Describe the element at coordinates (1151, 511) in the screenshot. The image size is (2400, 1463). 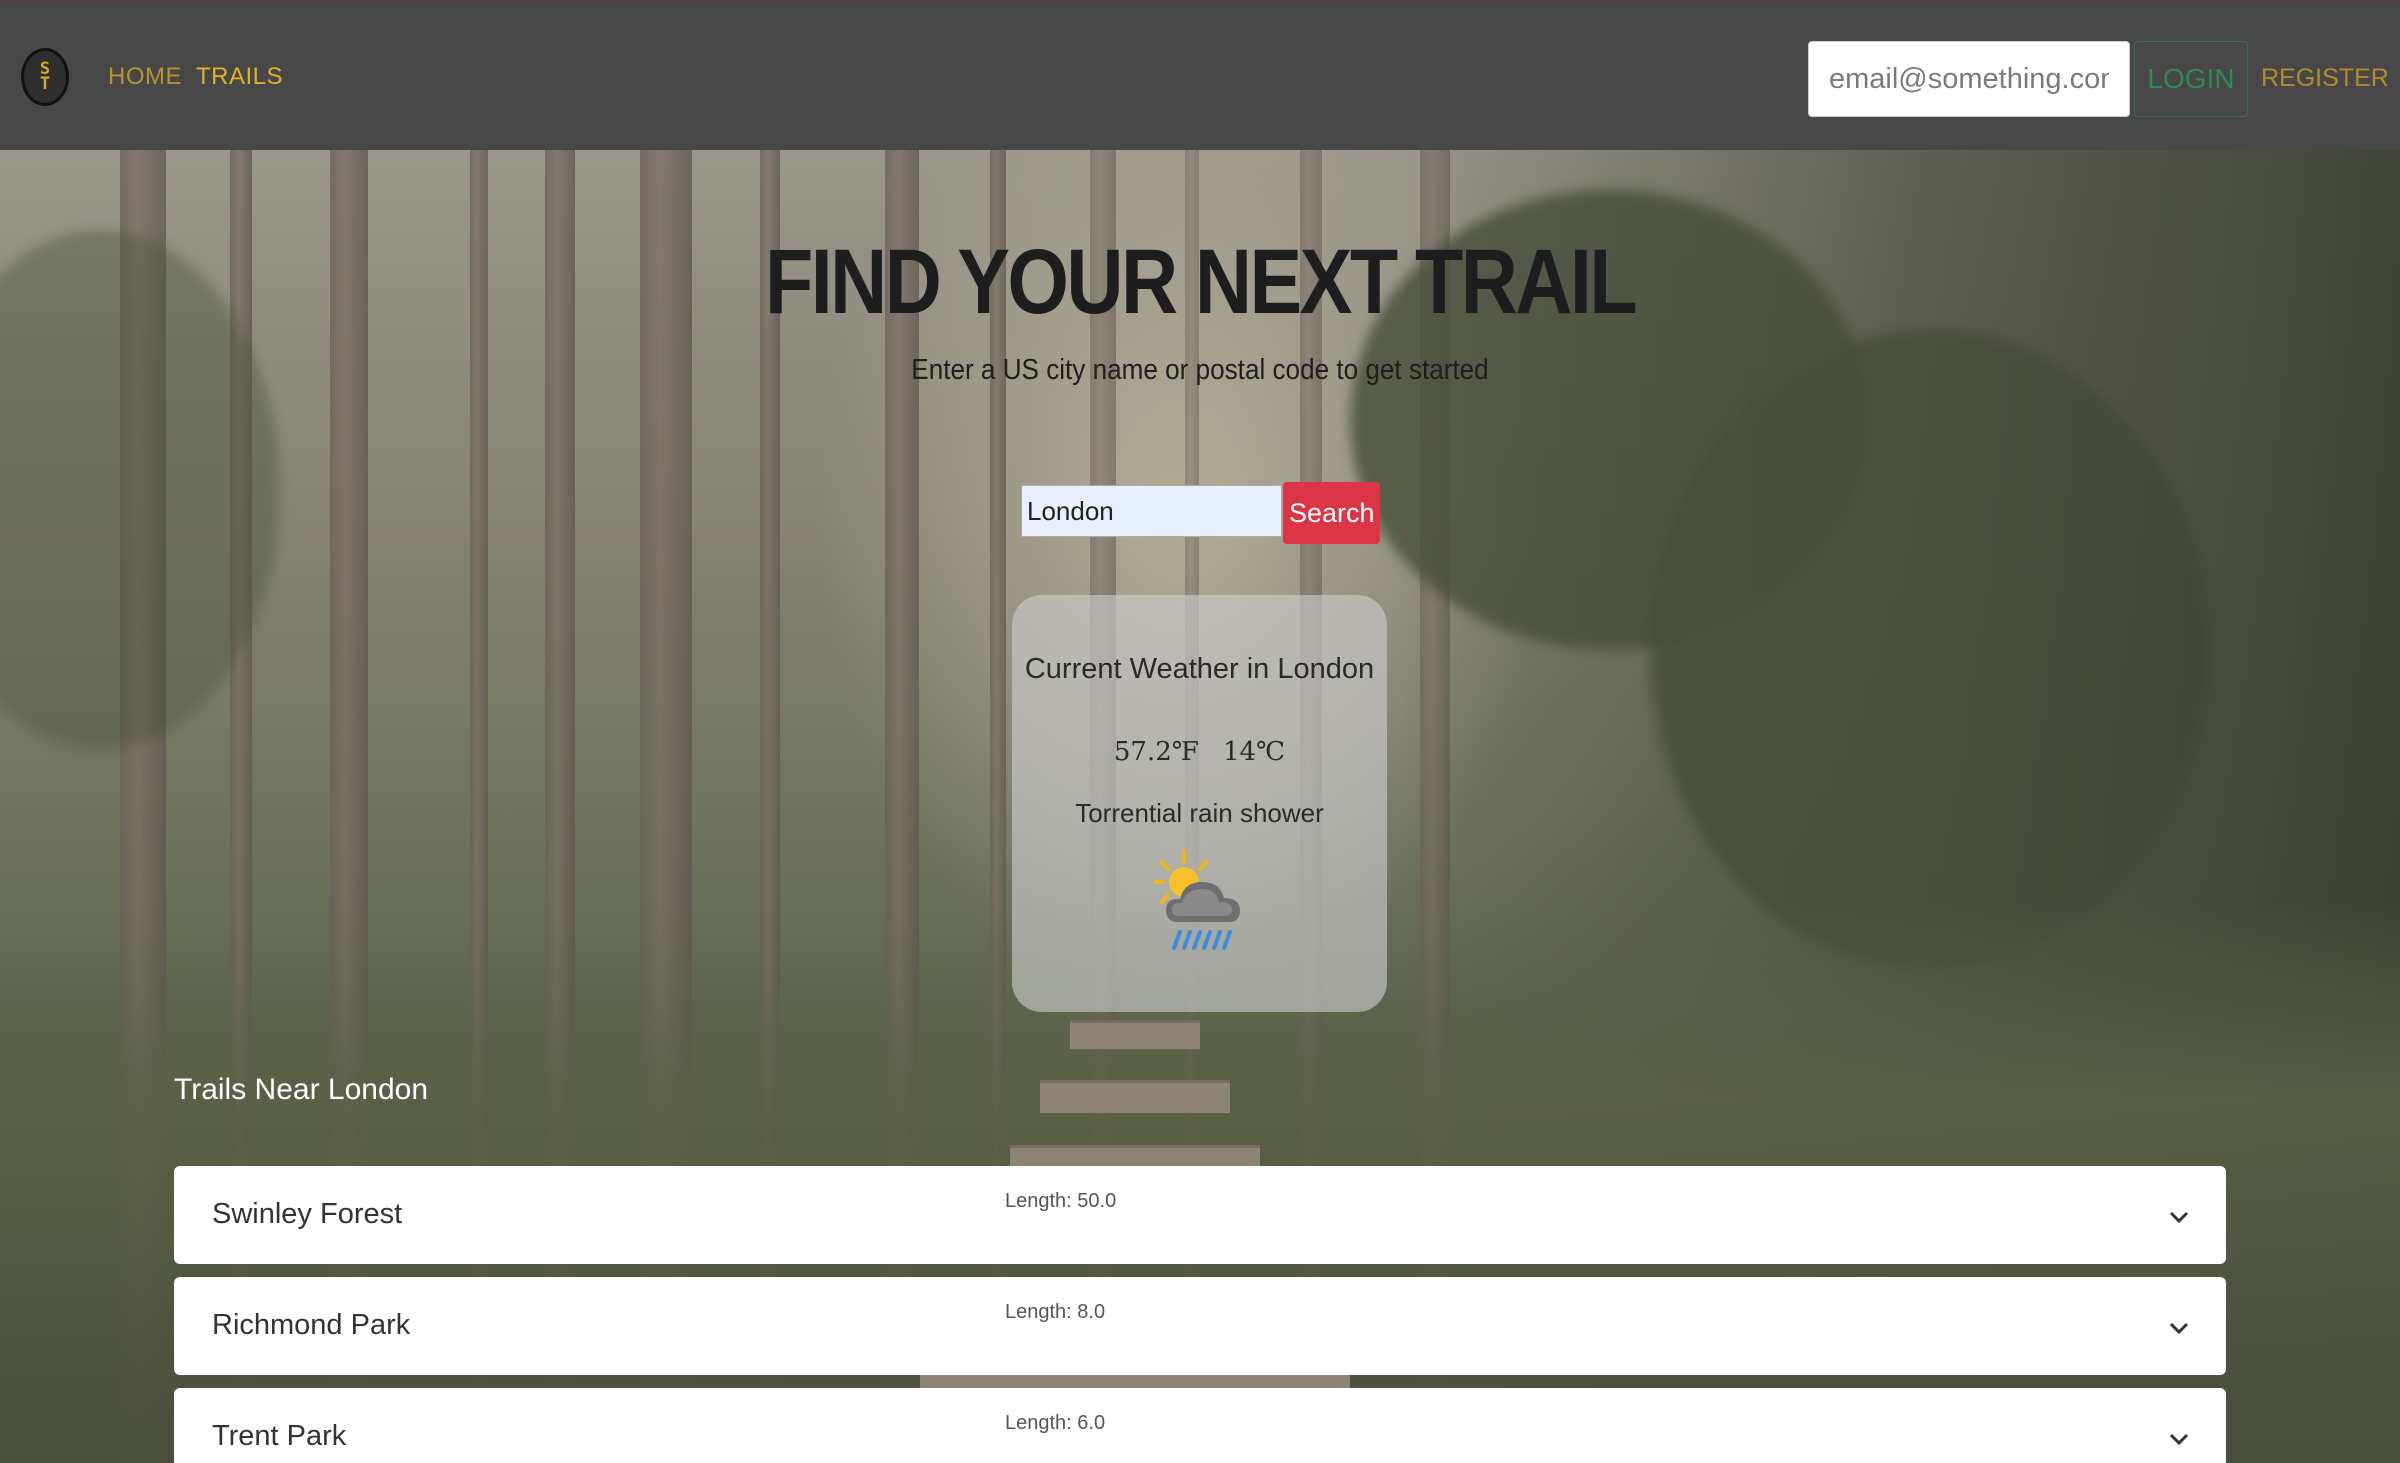
I see `city-search-input` at that location.